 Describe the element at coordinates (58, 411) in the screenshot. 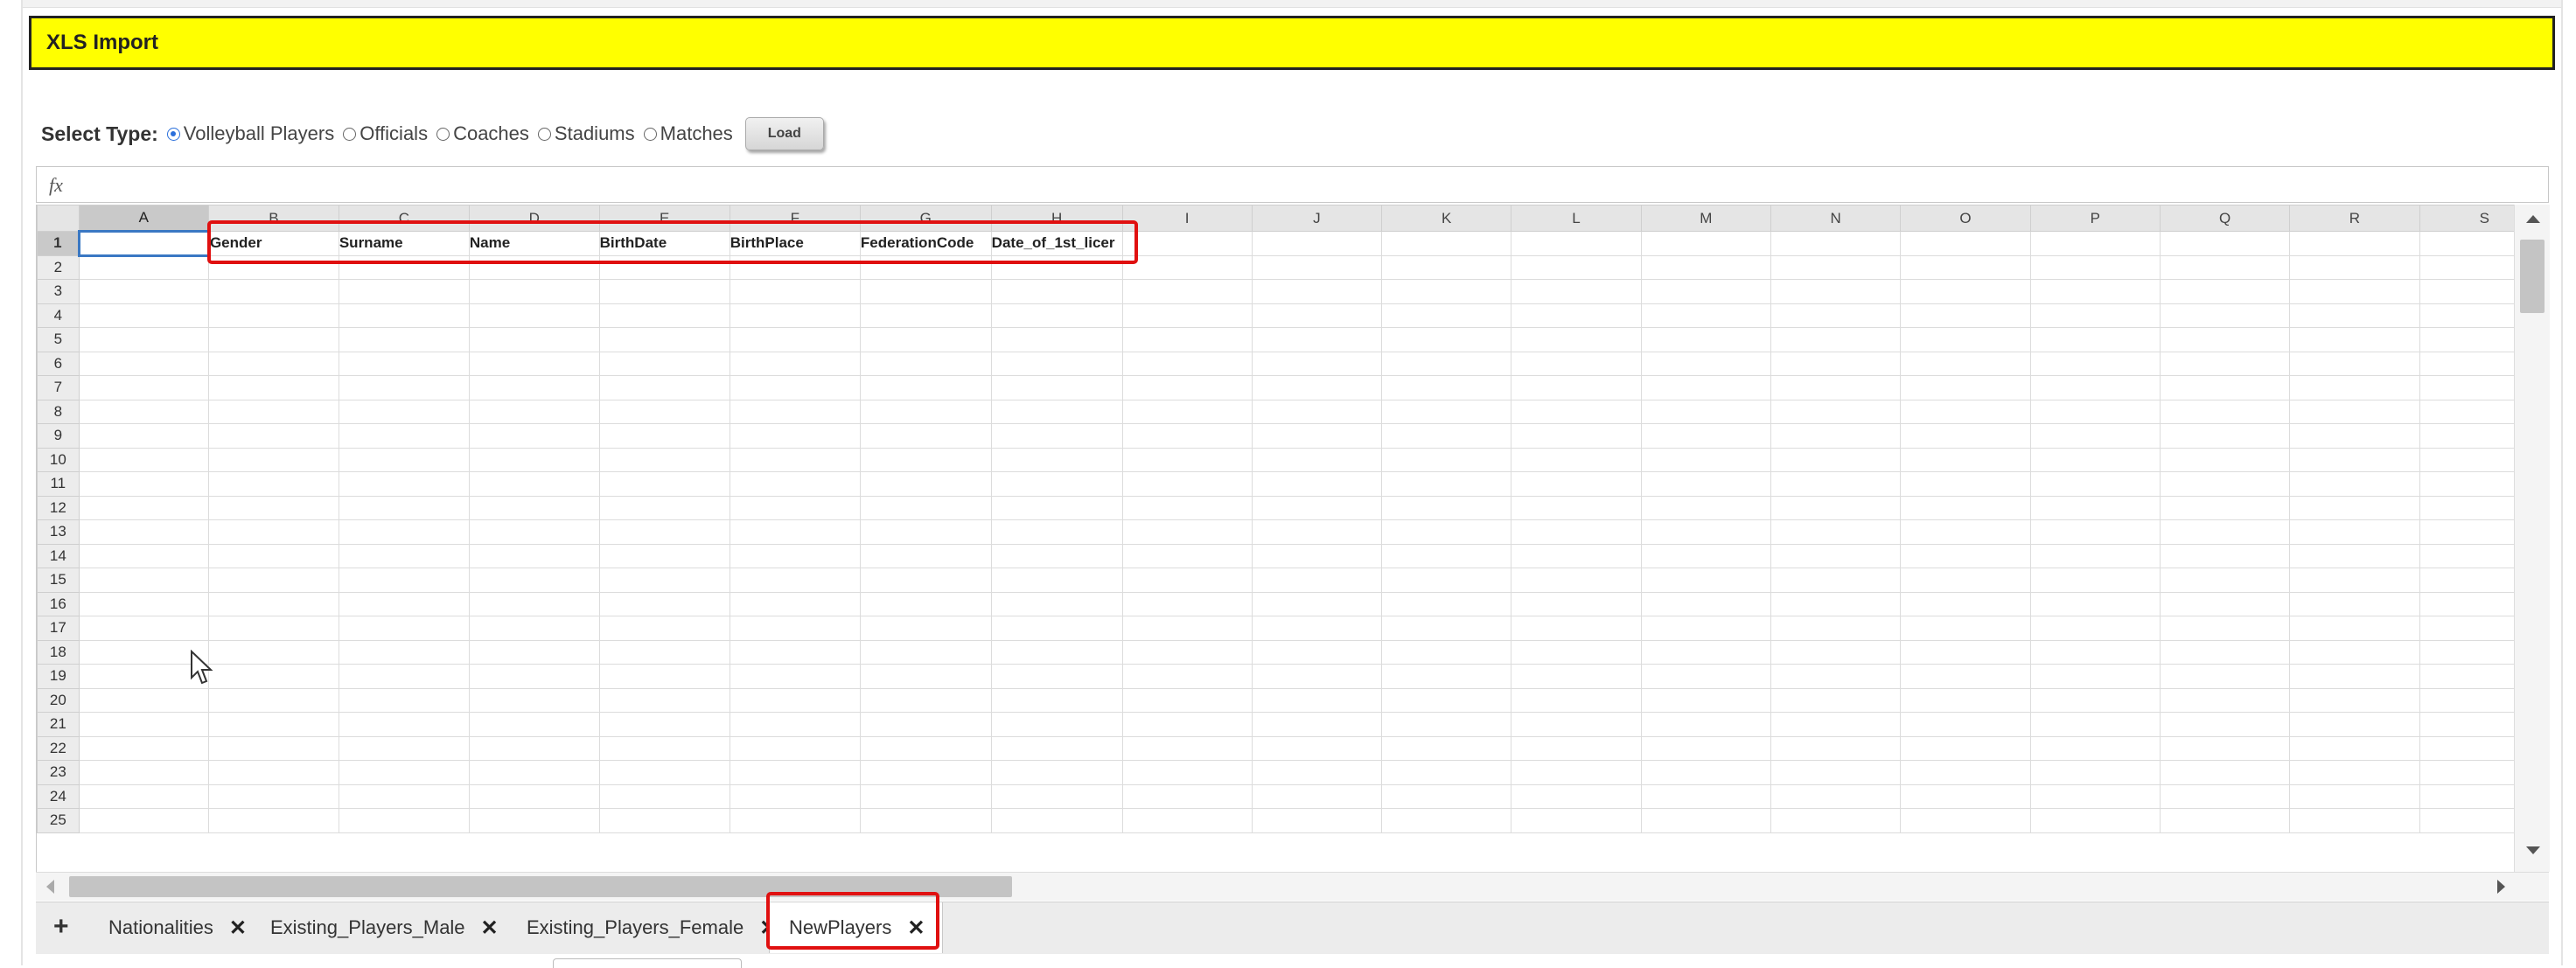

I see `row-header: 8` at that location.